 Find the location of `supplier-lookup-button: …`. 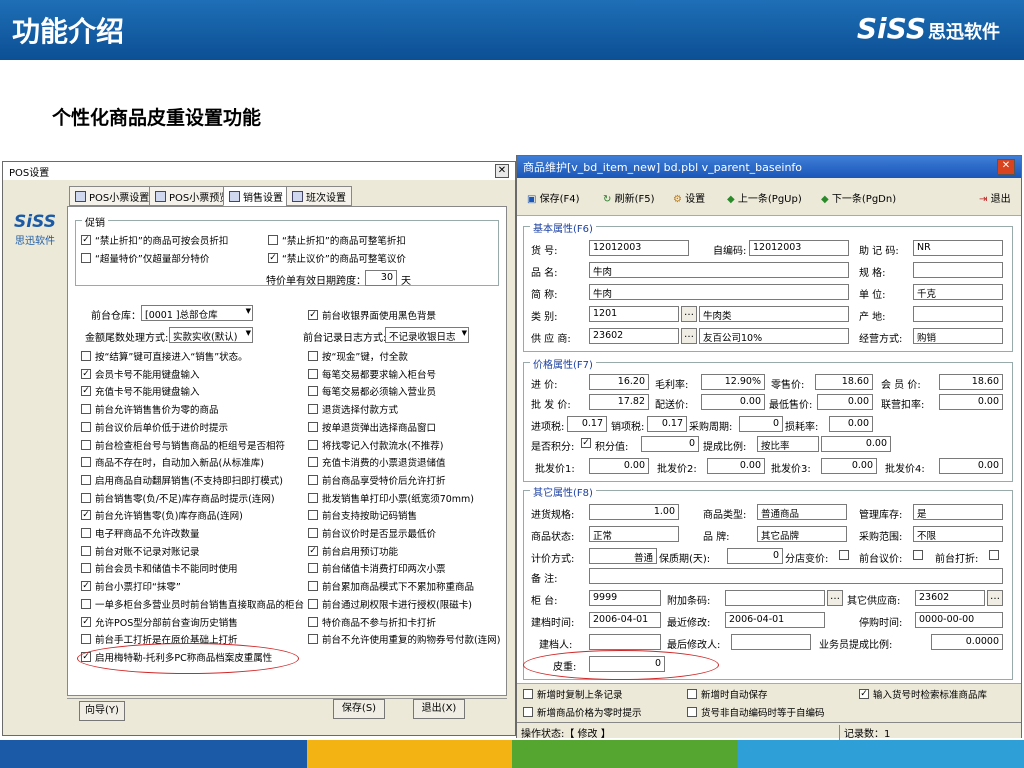

supplier-lookup-button: … is located at coordinates (689, 336).